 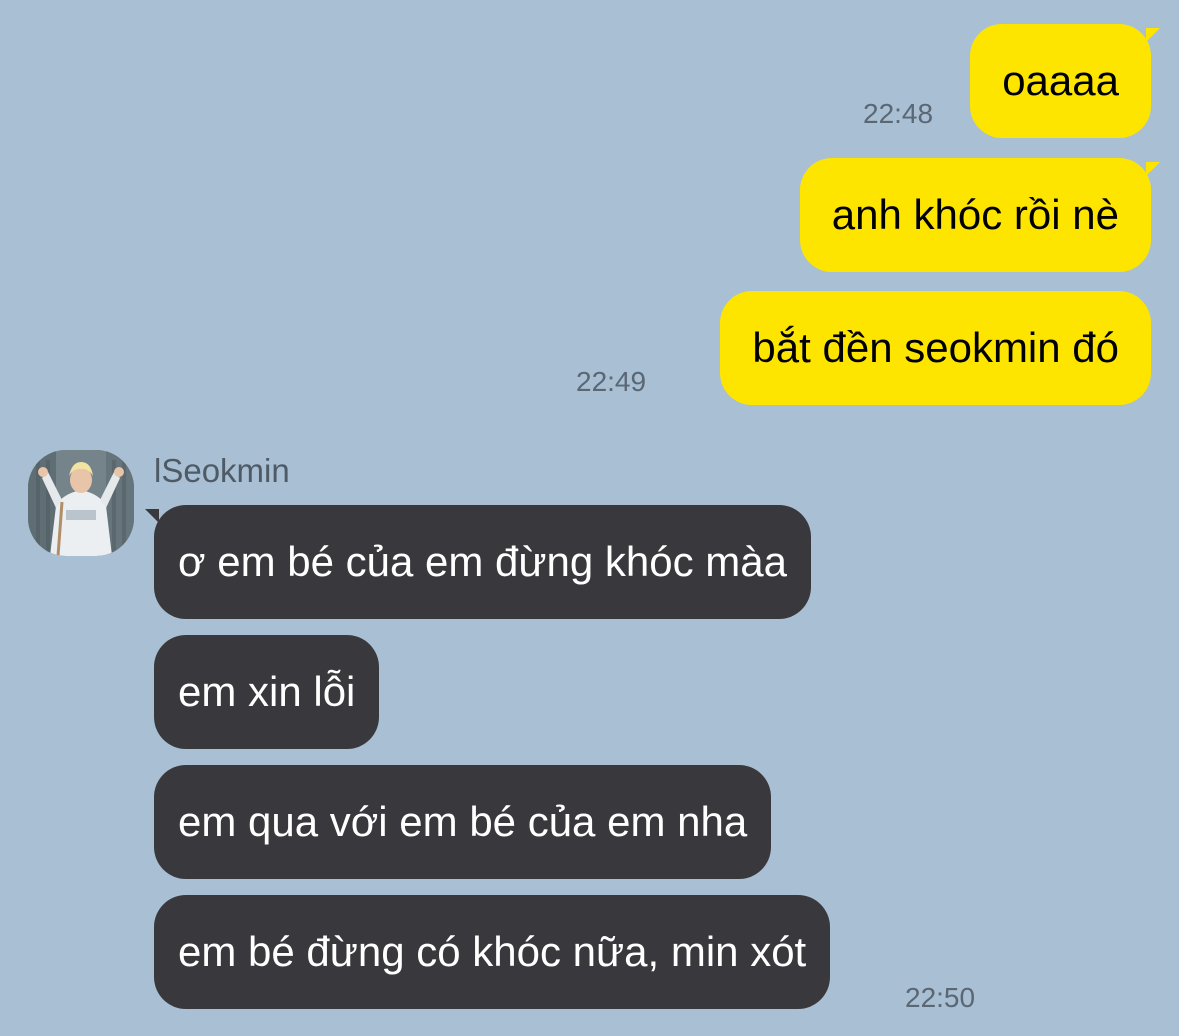 I want to click on message-text: em qua với em bé của em nha, so click(x=463, y=821).